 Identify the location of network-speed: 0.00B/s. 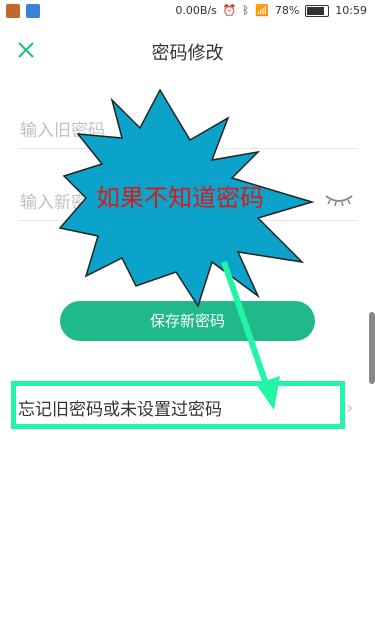
(196, 10).